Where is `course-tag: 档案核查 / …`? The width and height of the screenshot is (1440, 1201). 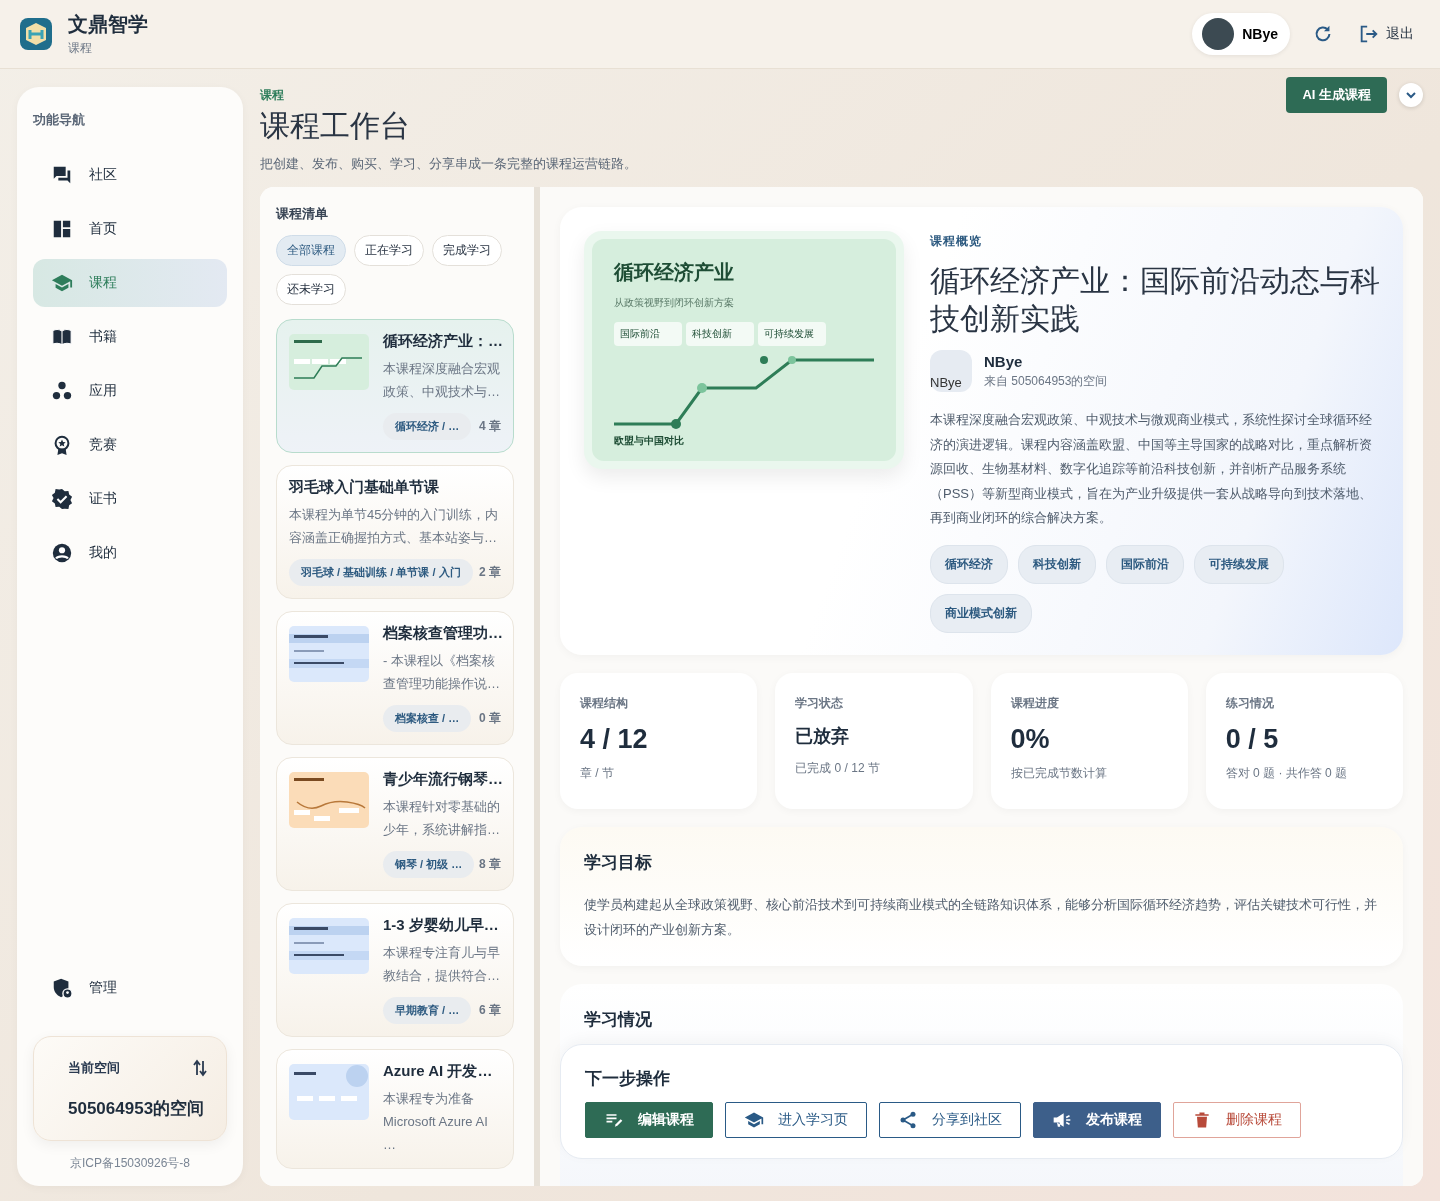
course-tag: 档案核查 / … is located at coordinates (427, 718).